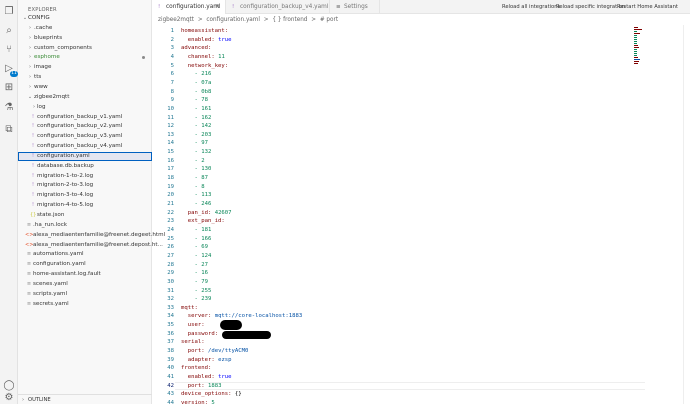 This screenshot has width=690, height=404. Describe the element at coordinates (194, 143) in the screenshot. I see `code-line: - 97` at that location.